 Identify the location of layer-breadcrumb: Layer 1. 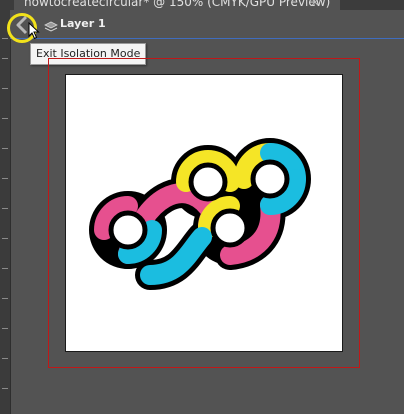
(83, 24).